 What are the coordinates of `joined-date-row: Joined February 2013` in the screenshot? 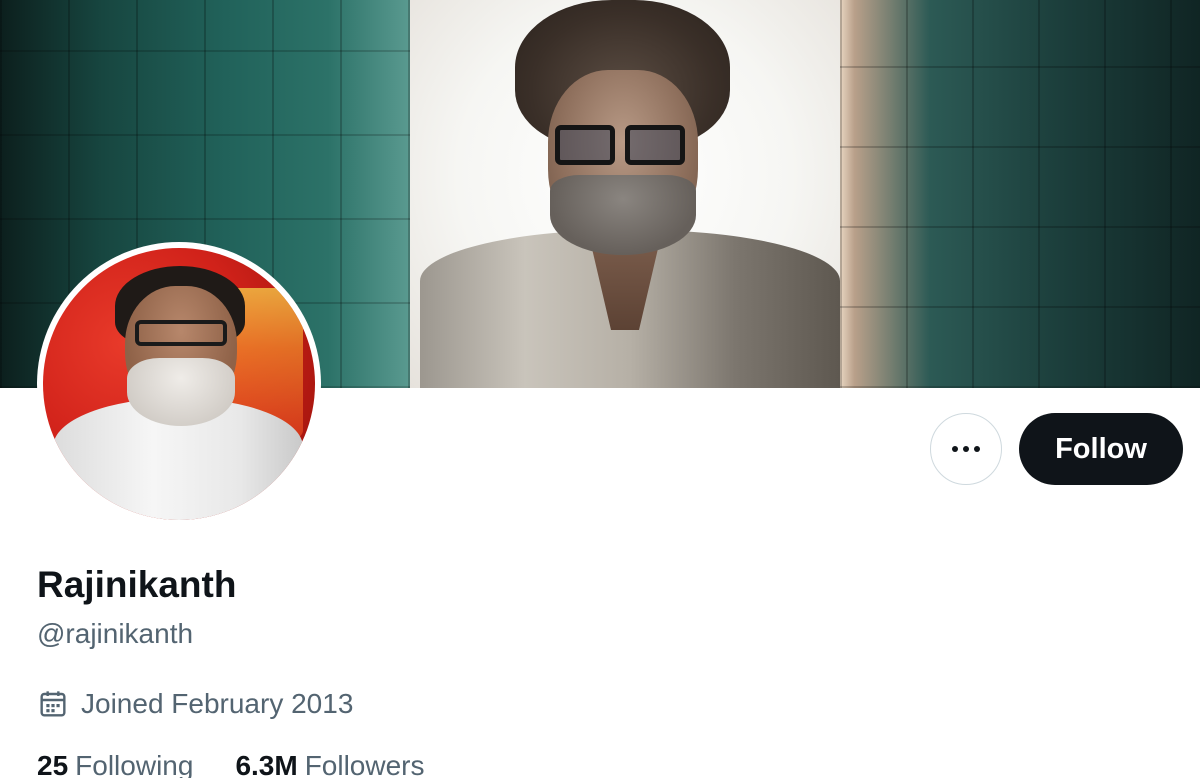 It's located at (195, 704).